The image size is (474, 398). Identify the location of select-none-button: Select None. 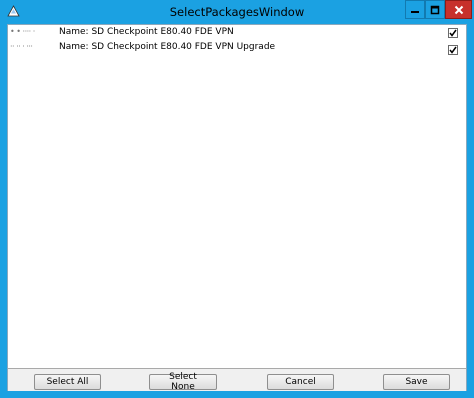
(183, 382).